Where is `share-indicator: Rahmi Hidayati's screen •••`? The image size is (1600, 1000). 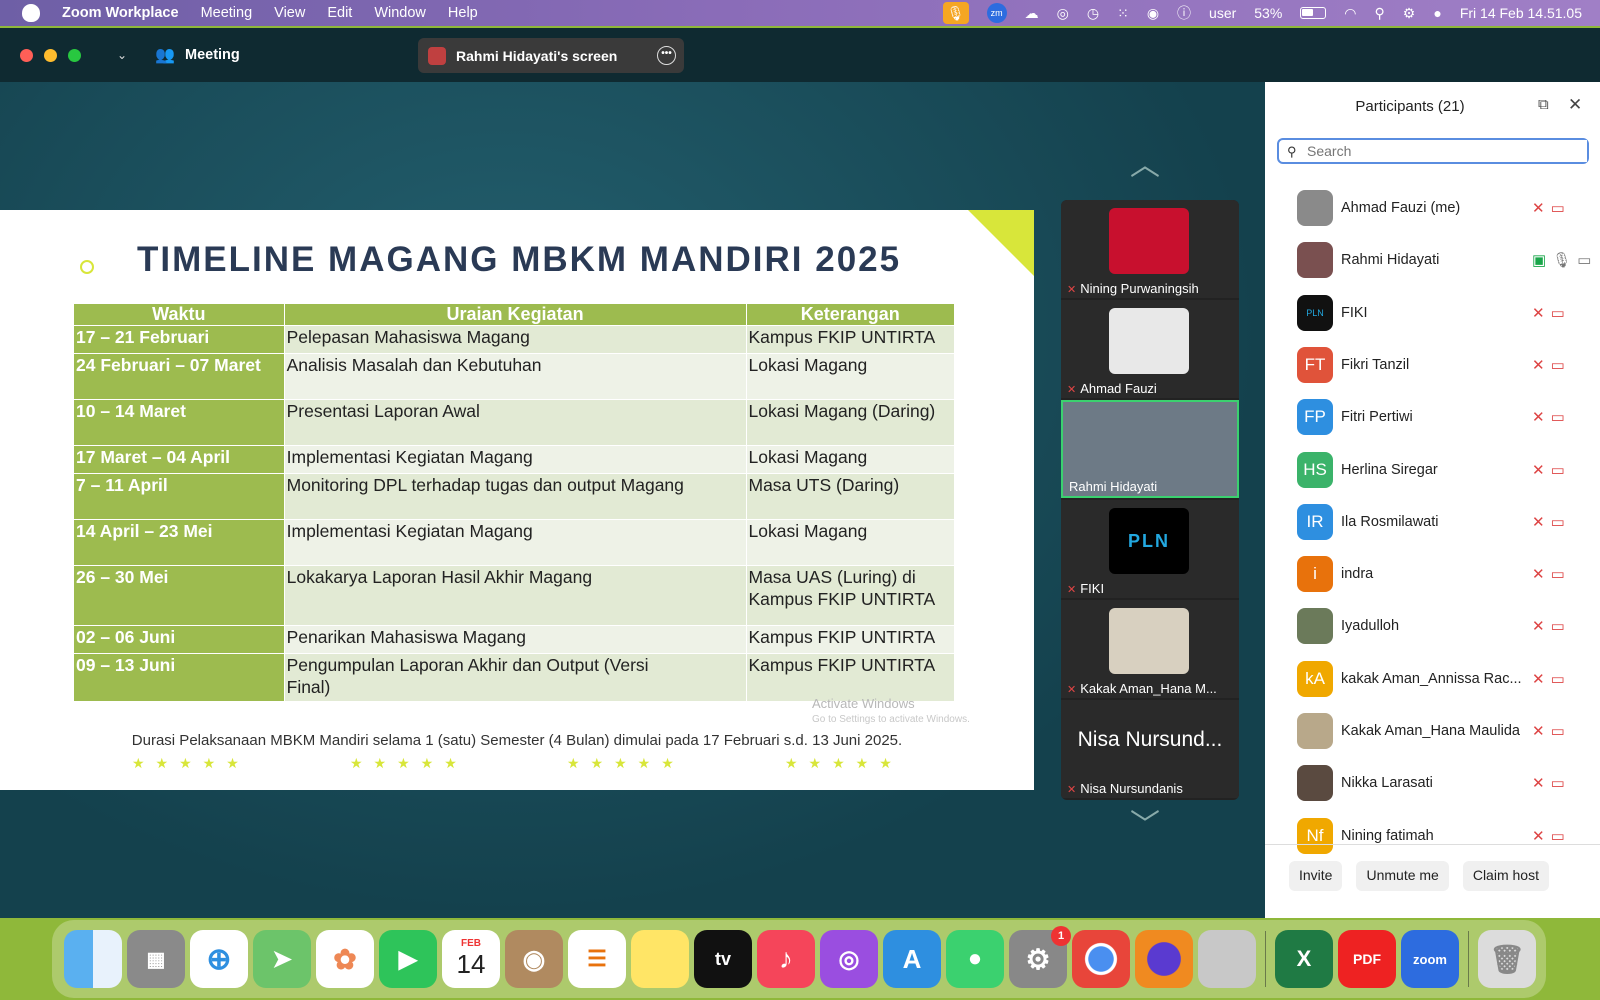
share-indicator: Rahmi Hidayati's screen ••• is located at coordinates (551, 55).